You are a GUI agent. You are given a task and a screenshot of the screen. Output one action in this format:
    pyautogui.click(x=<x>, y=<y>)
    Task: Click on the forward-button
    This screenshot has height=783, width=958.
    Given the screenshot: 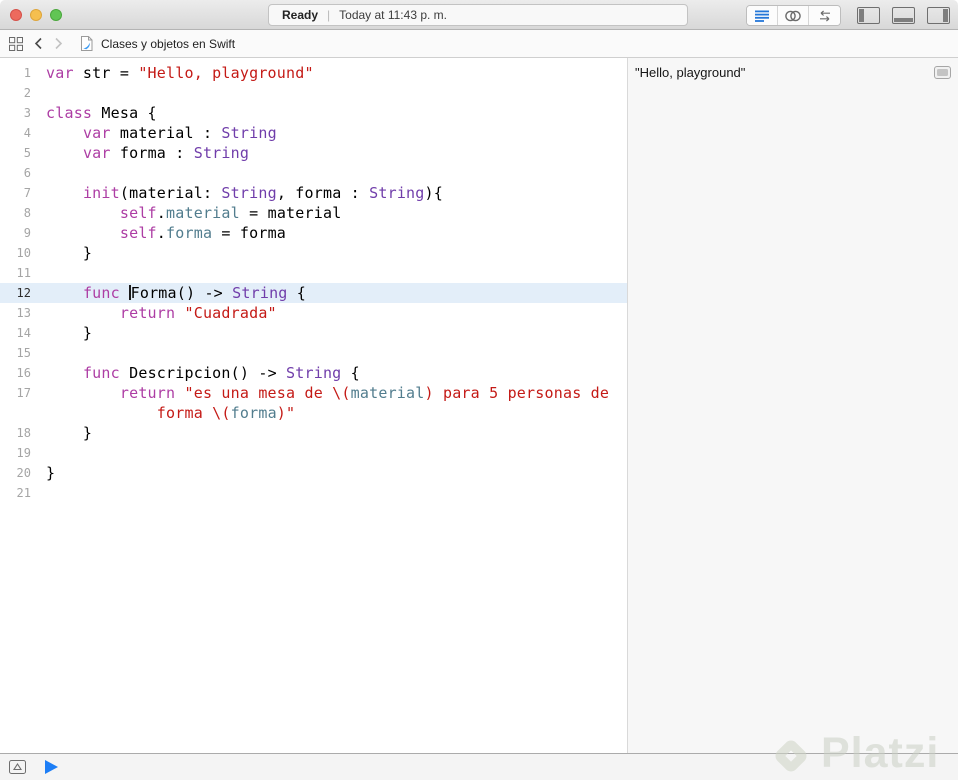 What is the action you would take?
    pyautogui.click(x=58, y=43)
    